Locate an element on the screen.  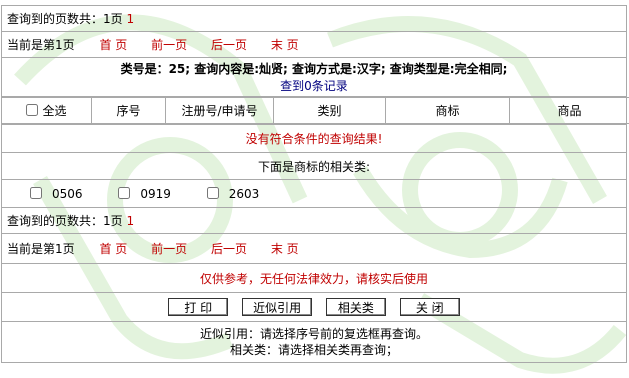
col-class: 类别 is located at coordinates (329, 110).